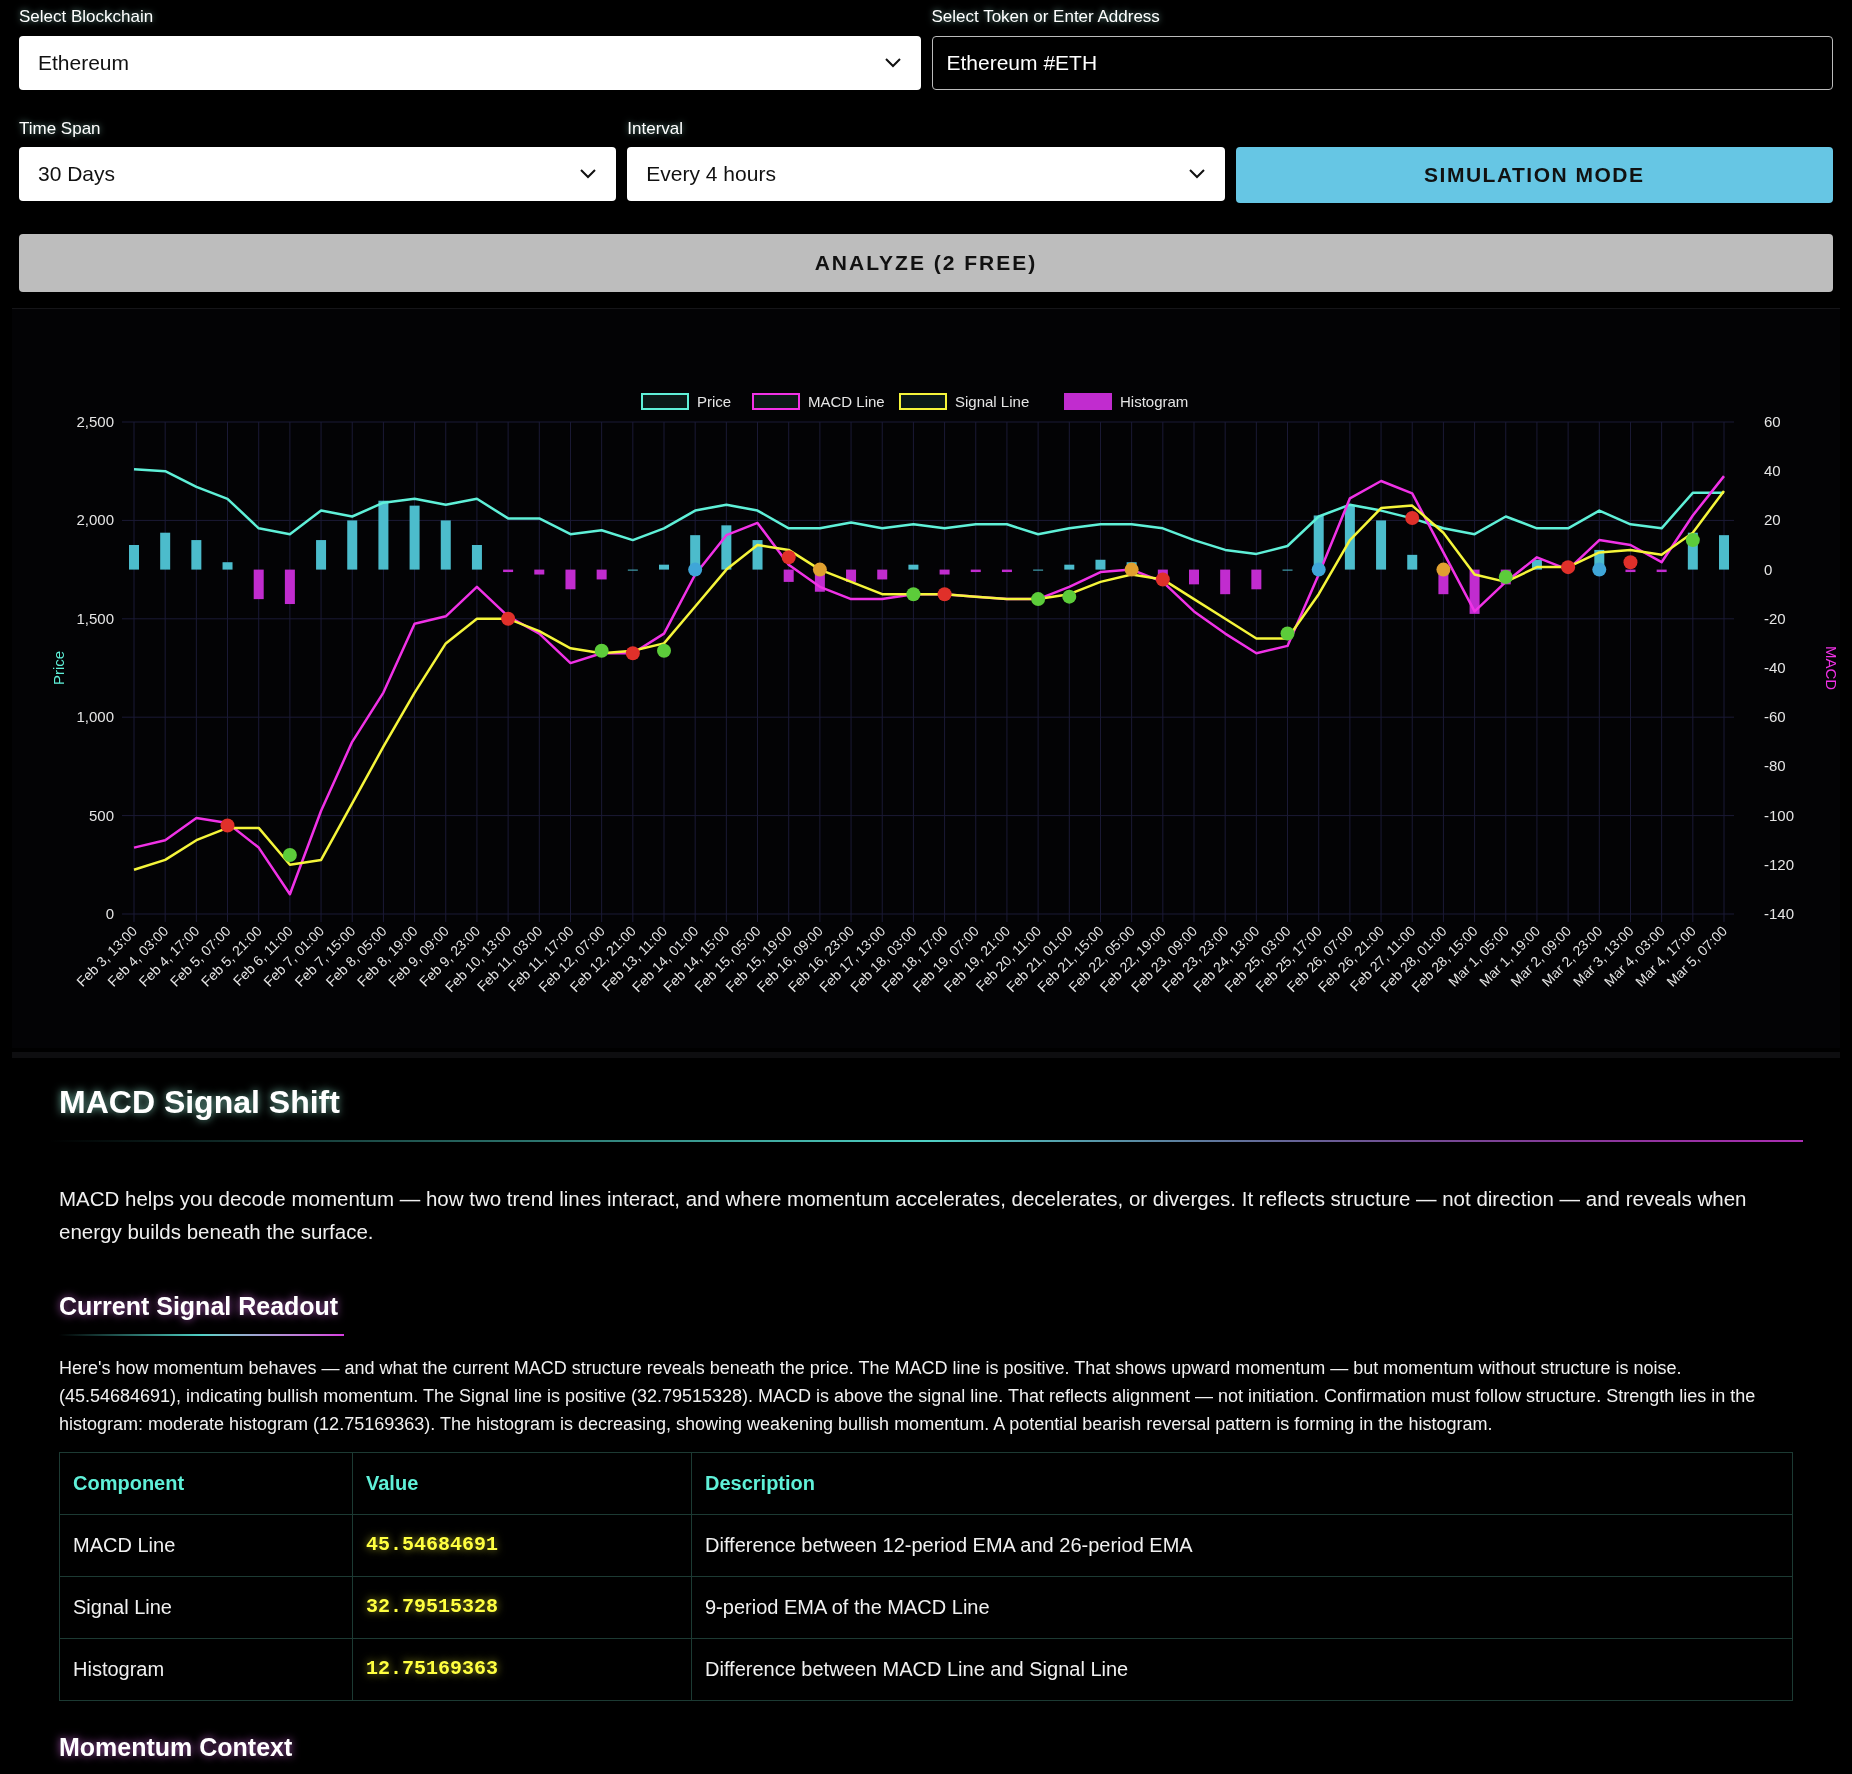  What do you see at coordinates (1242, 1483) in the screenshot?
I see `column-header: Description` at bounding box center [1242, 1483].